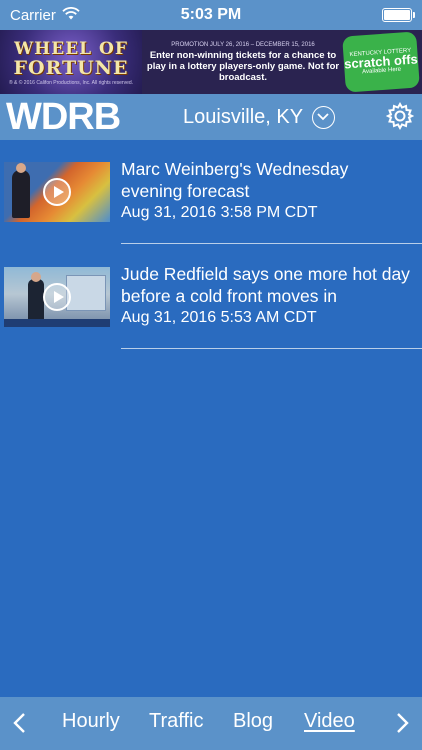 The image size is (422, 750). What do you see at coordinates (323, 117) in the screenshot?
I see `chevron-down-circle-icon` at bounding box center [323, 117].